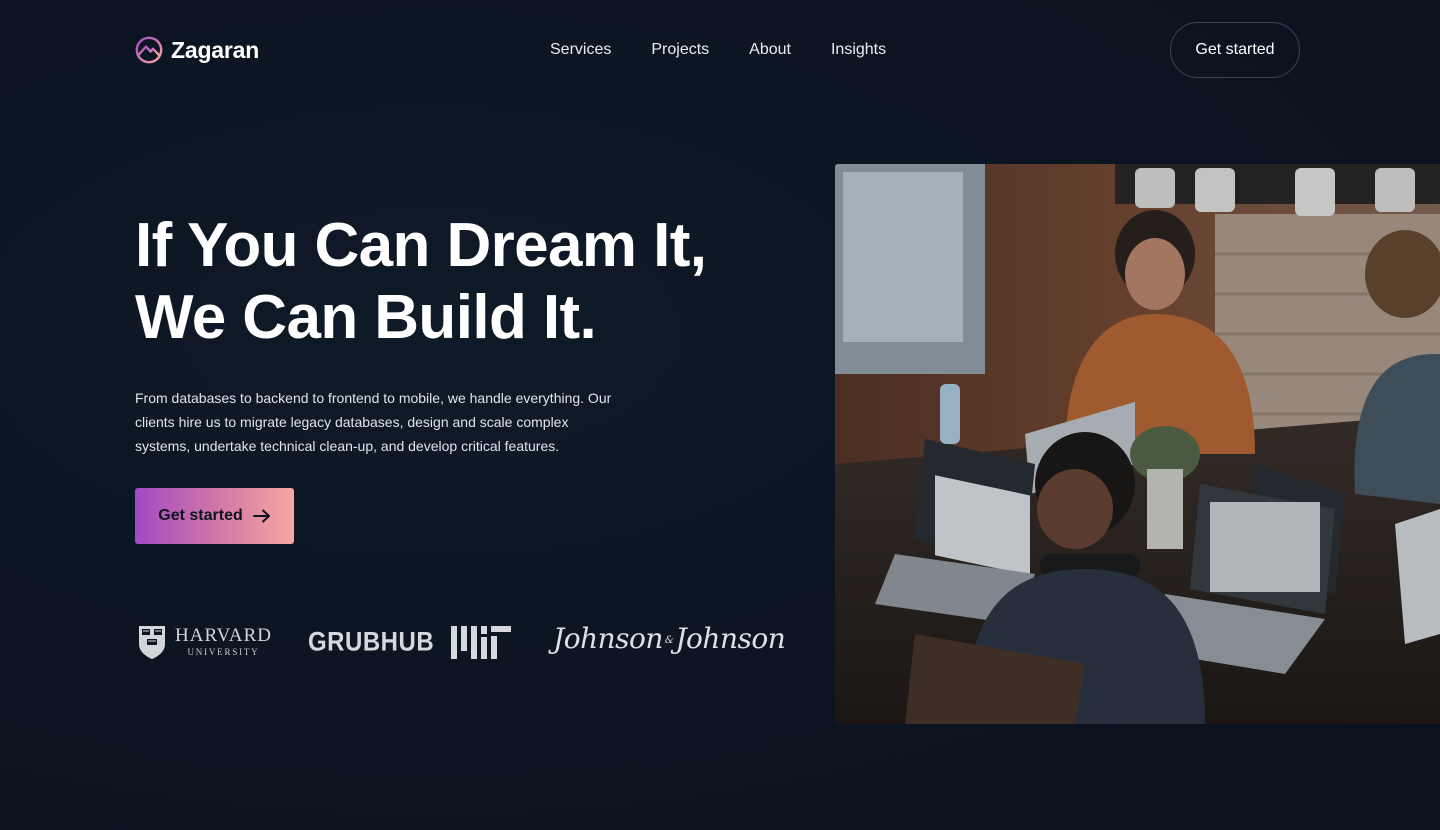 The width and height of the screenshot is (1440, 830). What do you see at coordinates (200, 515) in the screenshot?
I see `hero-cta-label: Get started` at bounding box center [200, 515].